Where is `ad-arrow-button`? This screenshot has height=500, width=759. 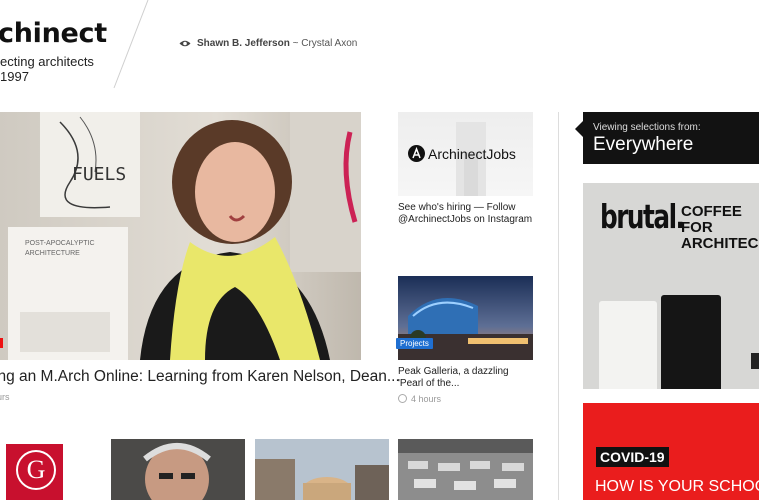
ad-arrow-button is located at coordinates (755, 361).